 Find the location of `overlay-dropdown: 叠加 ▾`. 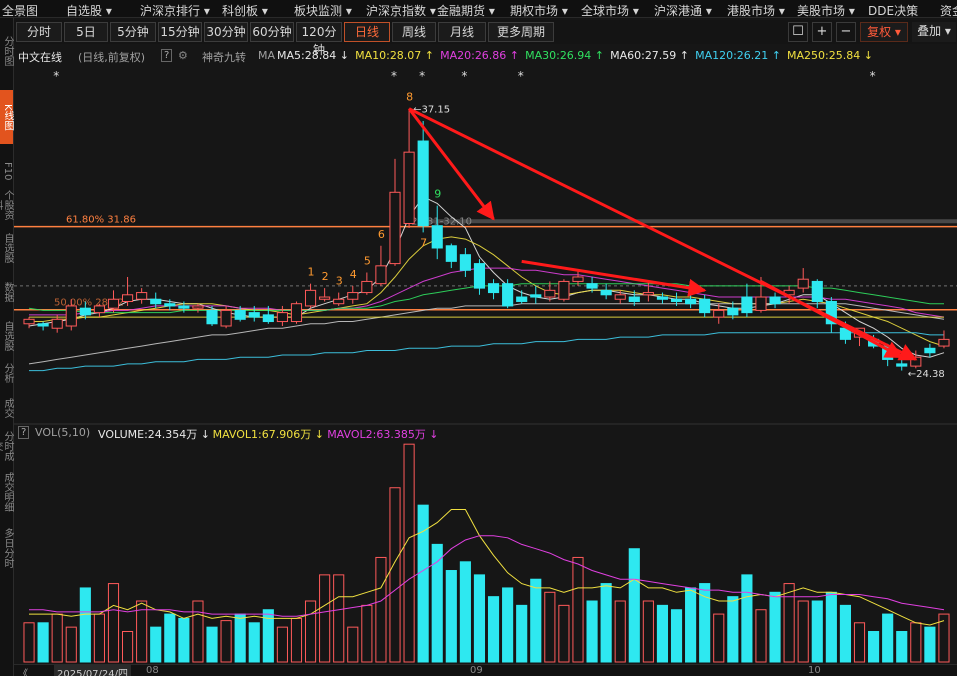

overlay-dropdown: 叠加 ▾ is located at coordinates (934, 32).